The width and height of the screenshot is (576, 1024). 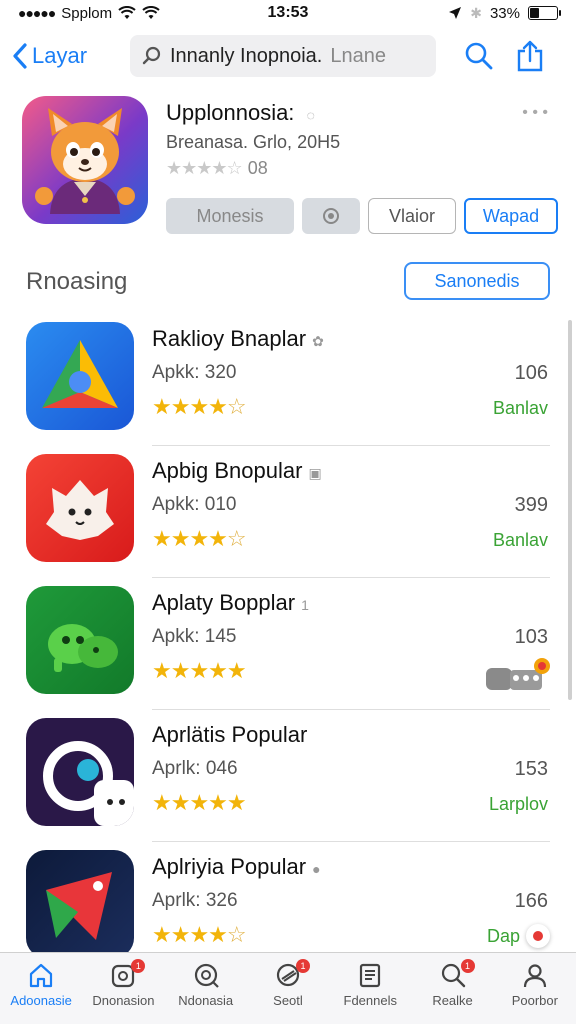 I want to click on ring-logo-icon, so click(x=88, y=783).